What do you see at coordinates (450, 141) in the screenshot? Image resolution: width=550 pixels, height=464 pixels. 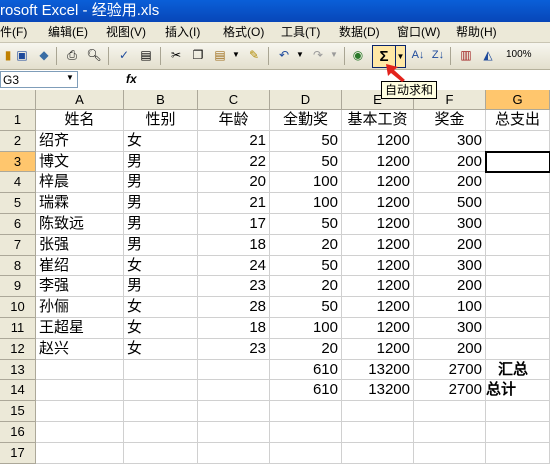 I see `cell-f2: 300` at bounding box center [450, 141].